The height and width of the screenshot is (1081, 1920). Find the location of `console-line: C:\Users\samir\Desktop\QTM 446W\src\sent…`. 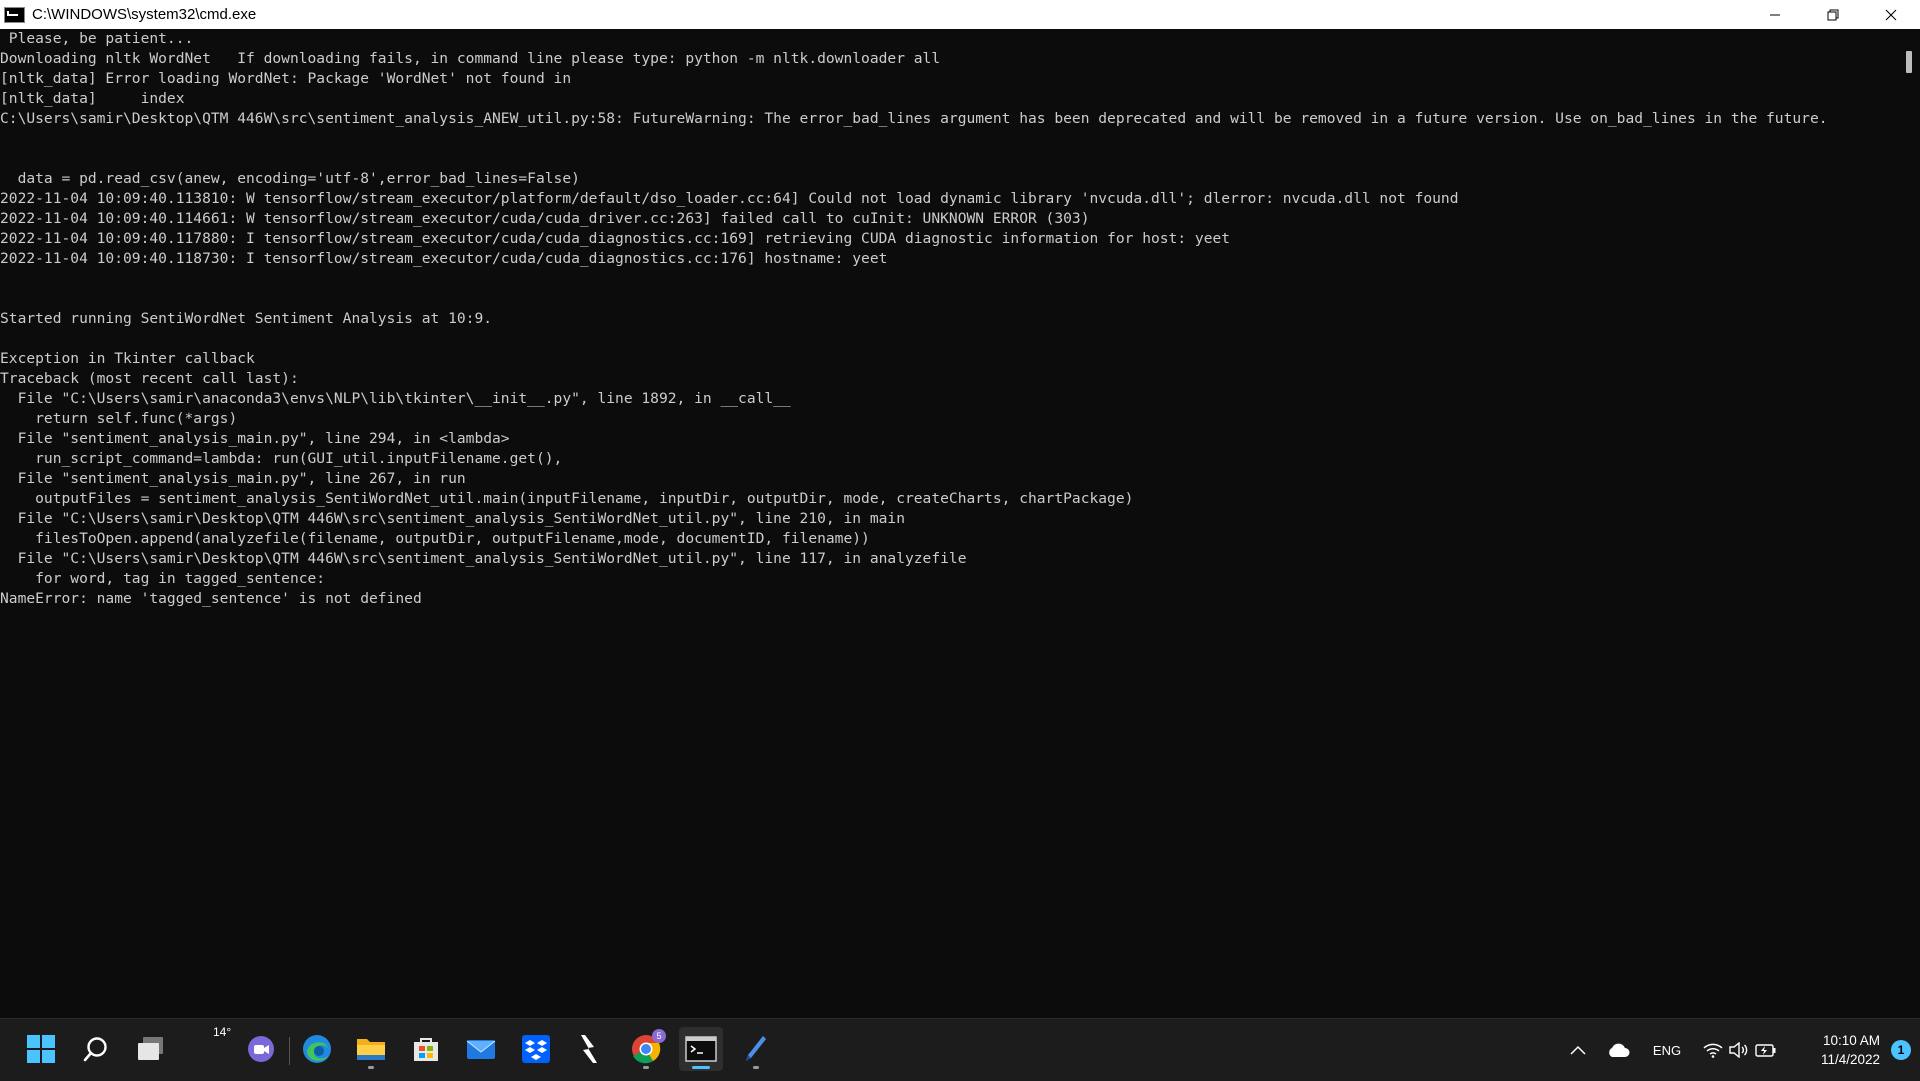

console-line: C:\Users\samir\Desktop\QTM 446W\src\sent… is located at coordinates (914, 118).